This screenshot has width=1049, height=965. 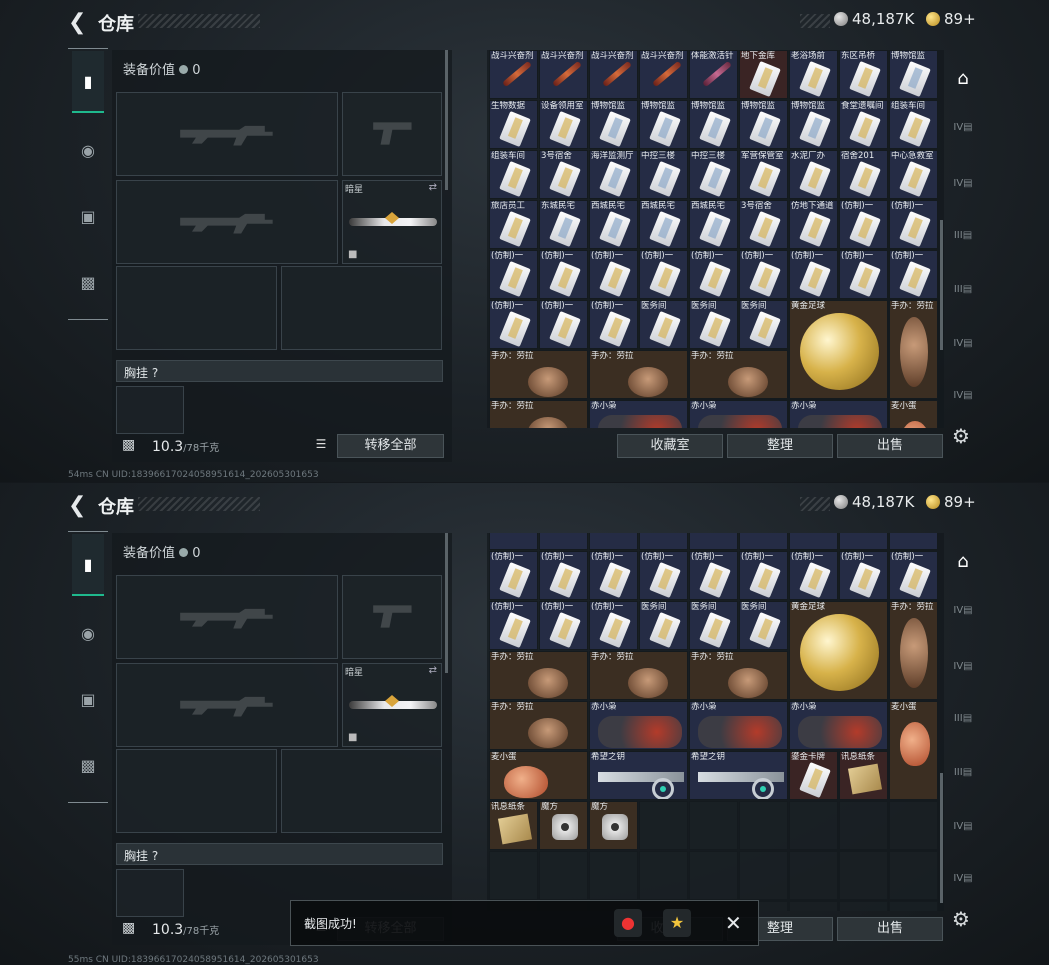 I want to click on transfer-all-button: 转移全部, so click(x=390, y=446).